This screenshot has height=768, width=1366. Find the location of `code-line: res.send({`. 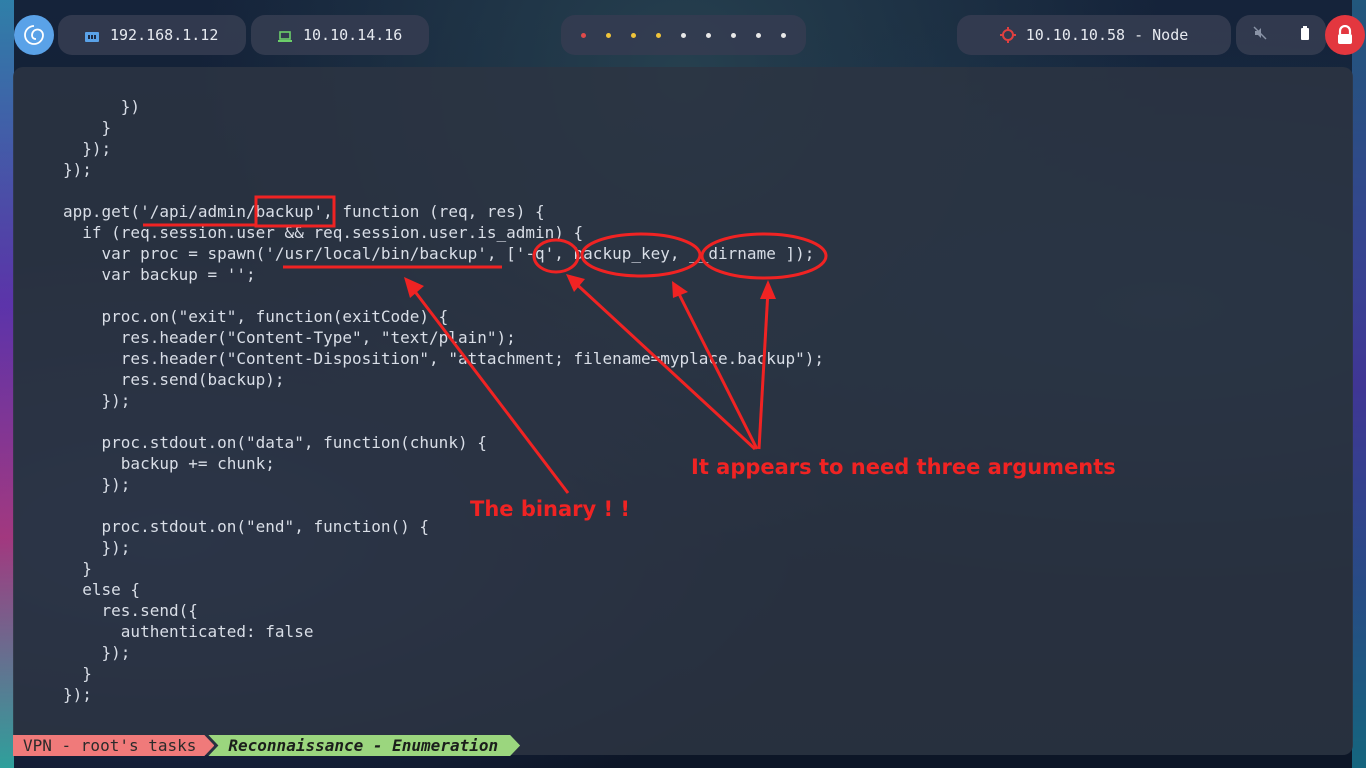

code-line: res.send({ is located at coordinates (130, 610).